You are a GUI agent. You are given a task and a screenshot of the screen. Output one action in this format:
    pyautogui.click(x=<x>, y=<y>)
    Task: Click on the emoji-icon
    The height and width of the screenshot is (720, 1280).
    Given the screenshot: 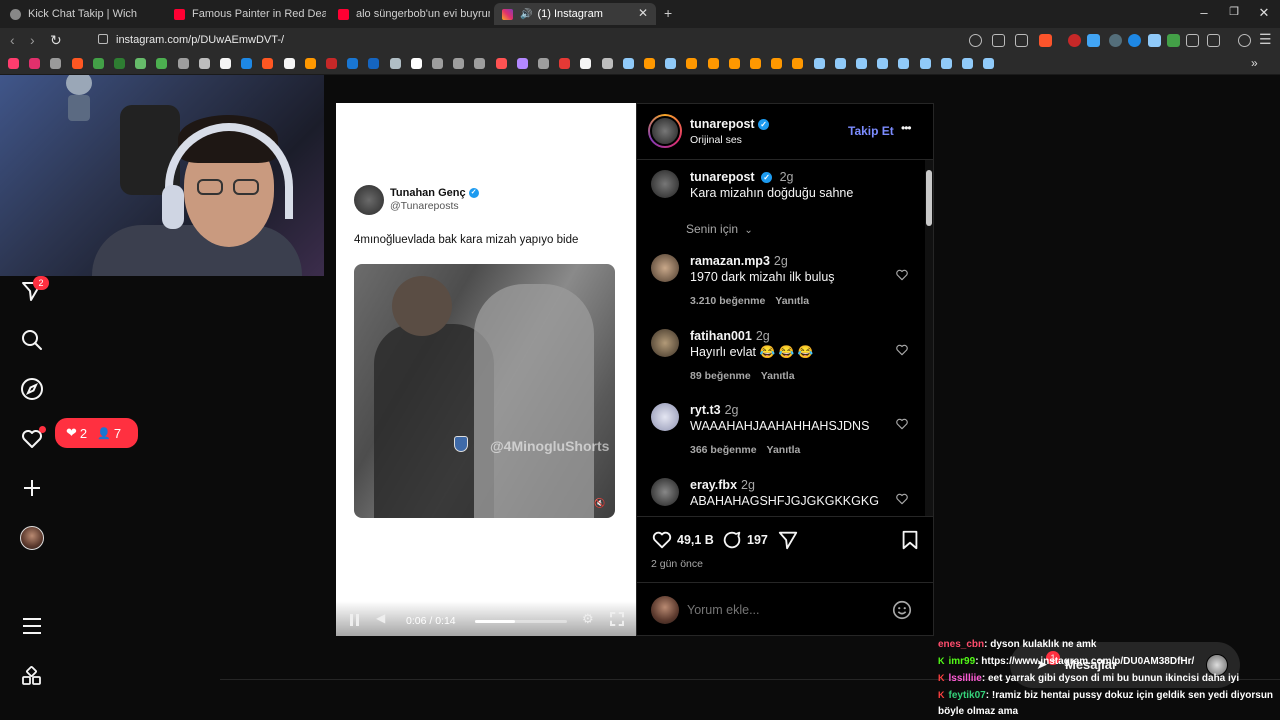 What is the action you would take?
    pyautogui.click(x=902, y=610)
    